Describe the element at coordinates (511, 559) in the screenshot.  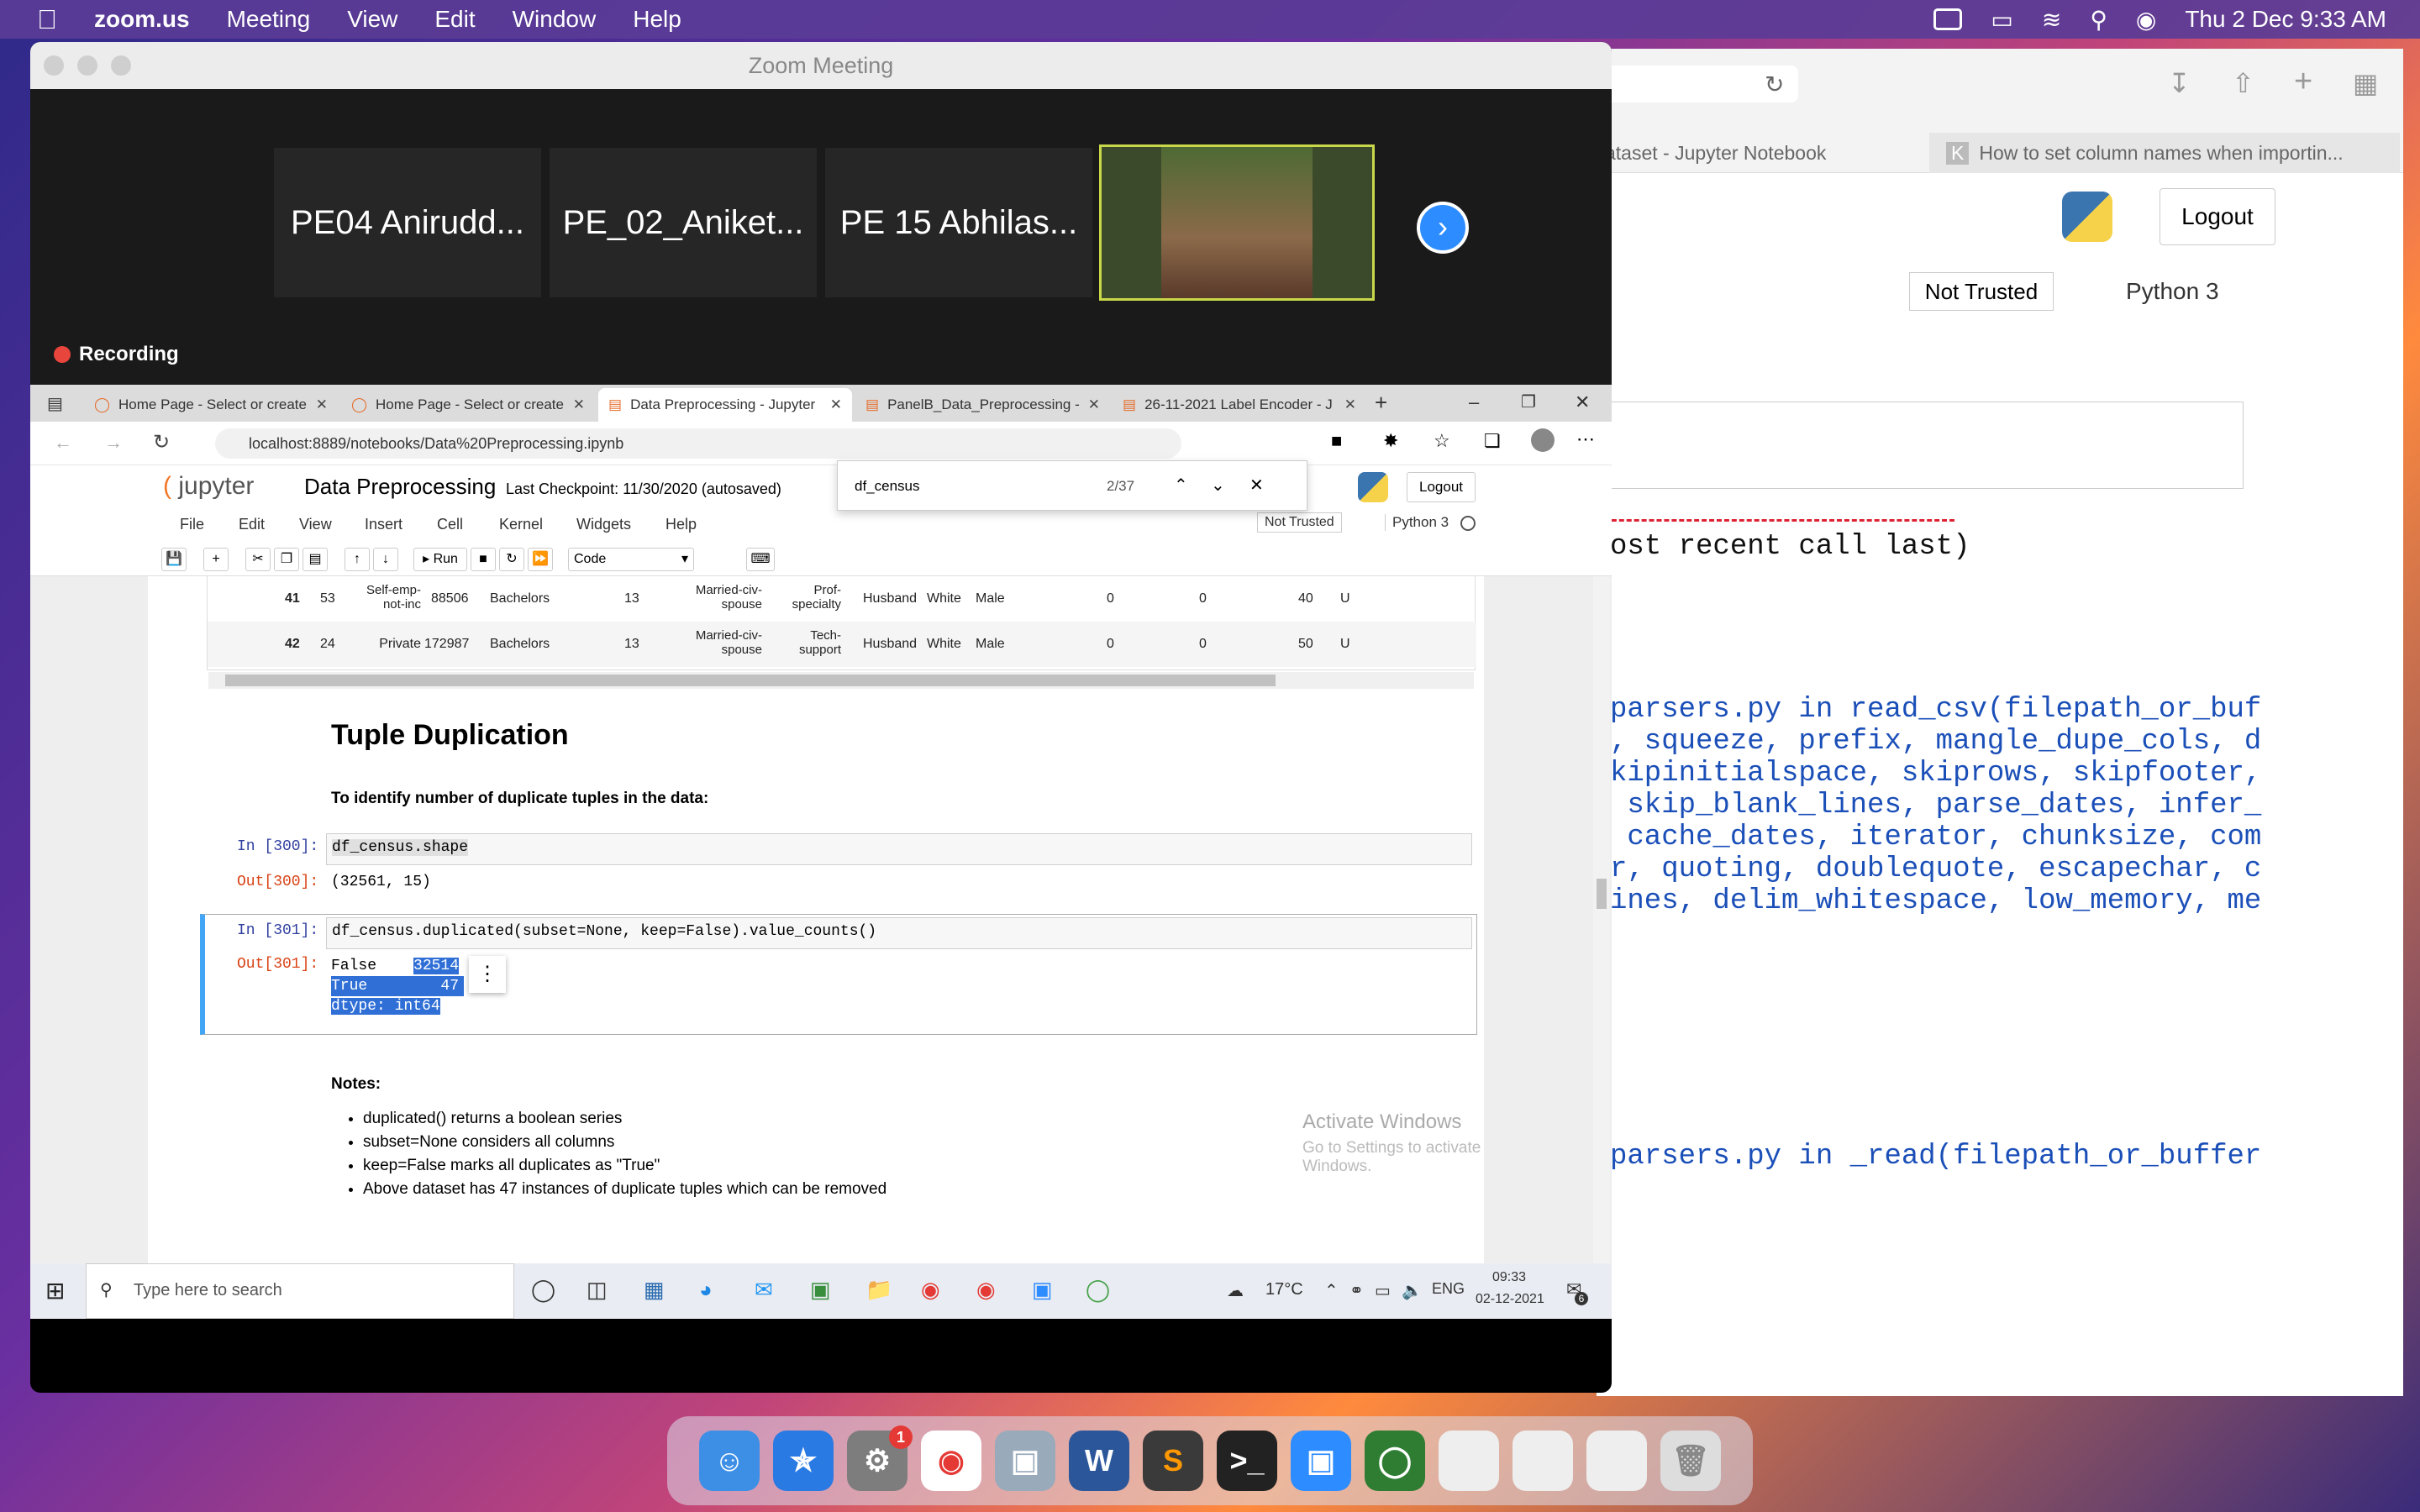
I see `restart-icon: ↻` at that location.